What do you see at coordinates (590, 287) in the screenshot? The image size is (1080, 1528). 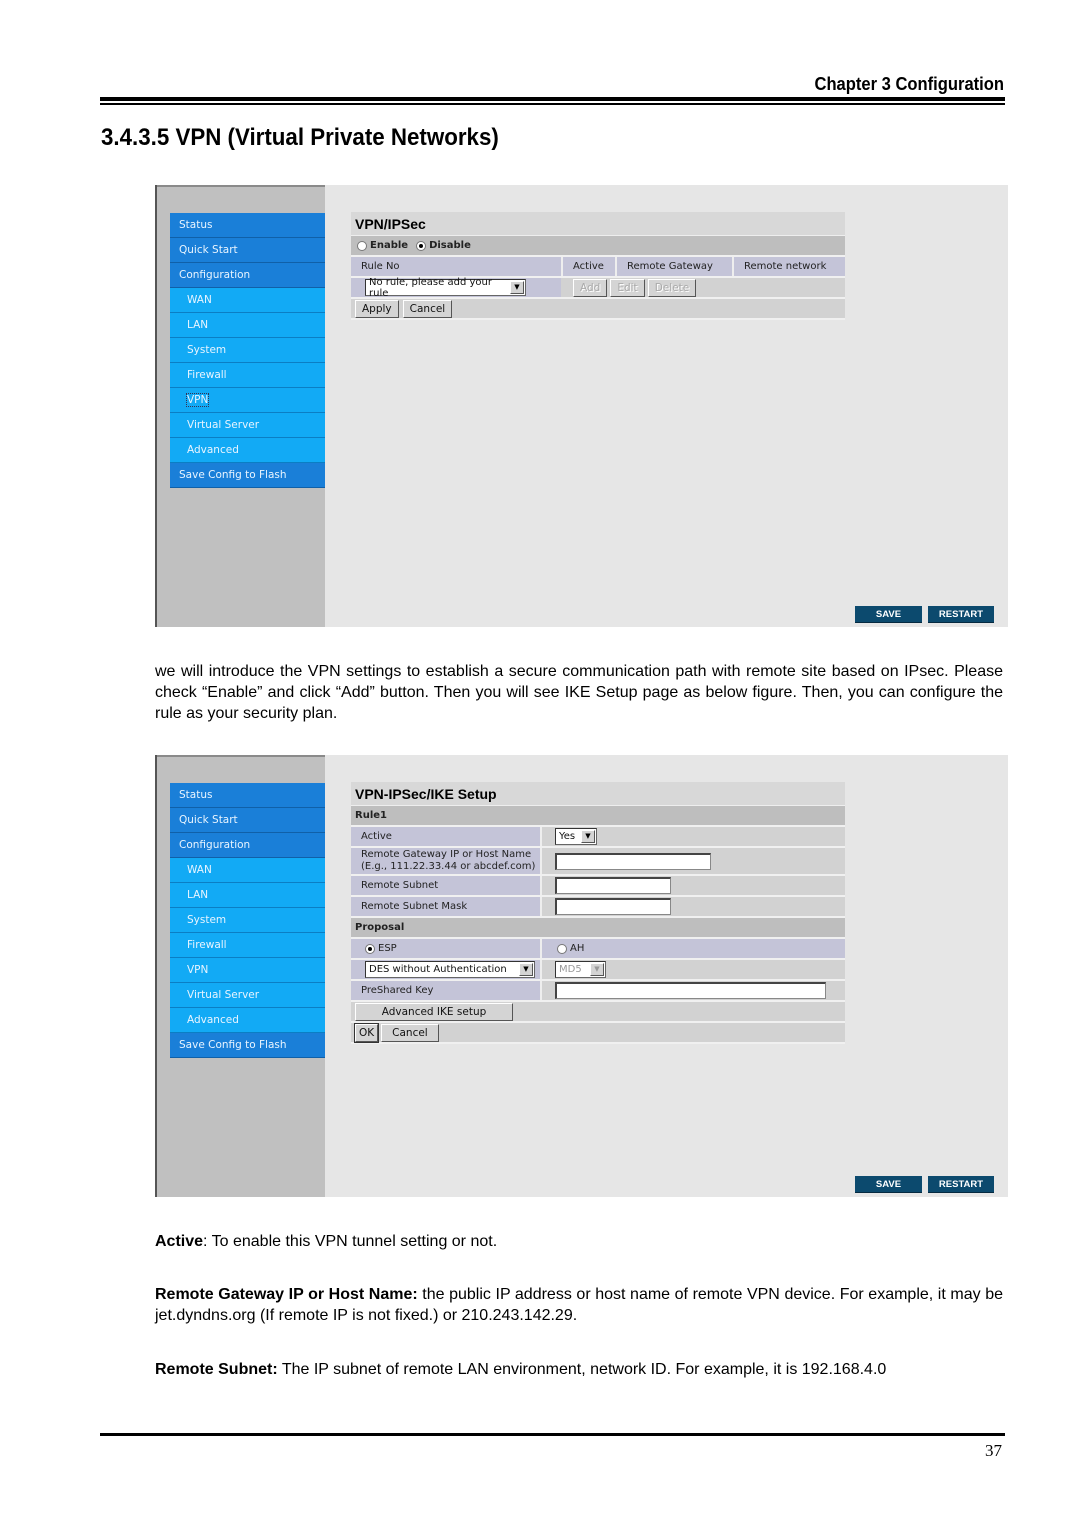 I see `add-button: Add` at bounding box center [590, 287].